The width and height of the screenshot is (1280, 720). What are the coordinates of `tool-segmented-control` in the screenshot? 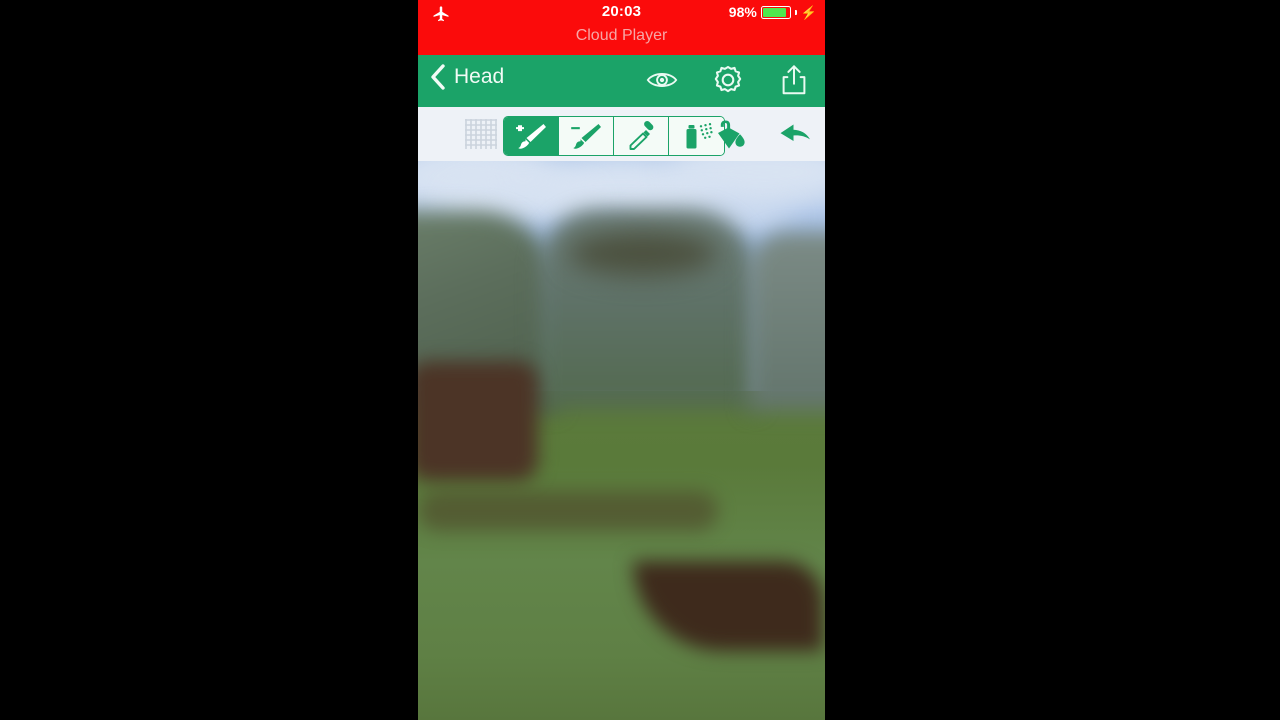 It's located at (614, 136).